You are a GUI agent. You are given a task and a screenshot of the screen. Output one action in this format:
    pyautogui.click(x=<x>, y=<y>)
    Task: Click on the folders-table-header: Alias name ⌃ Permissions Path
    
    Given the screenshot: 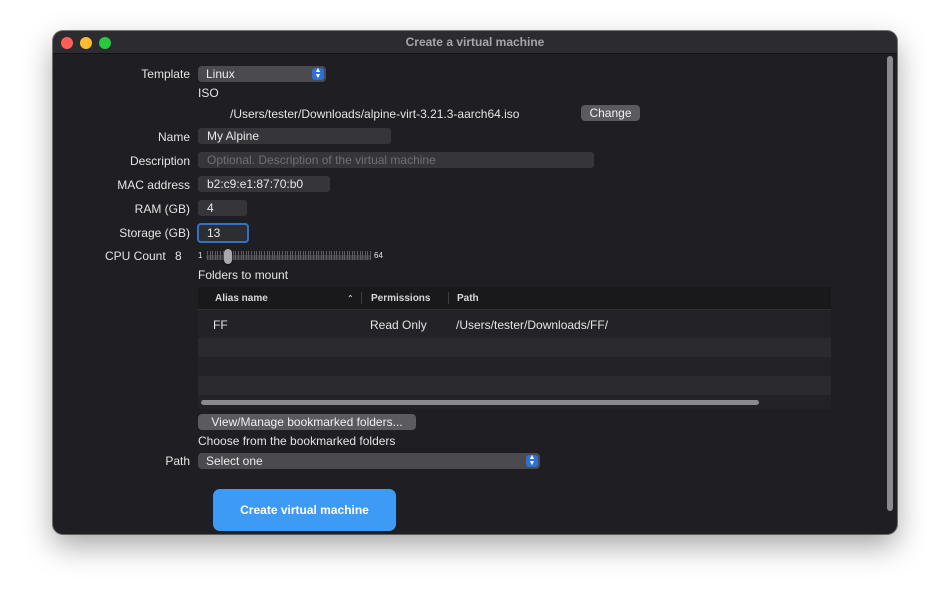 What is the action you would take?
    pyautogui.click(x=514, y=298)
    